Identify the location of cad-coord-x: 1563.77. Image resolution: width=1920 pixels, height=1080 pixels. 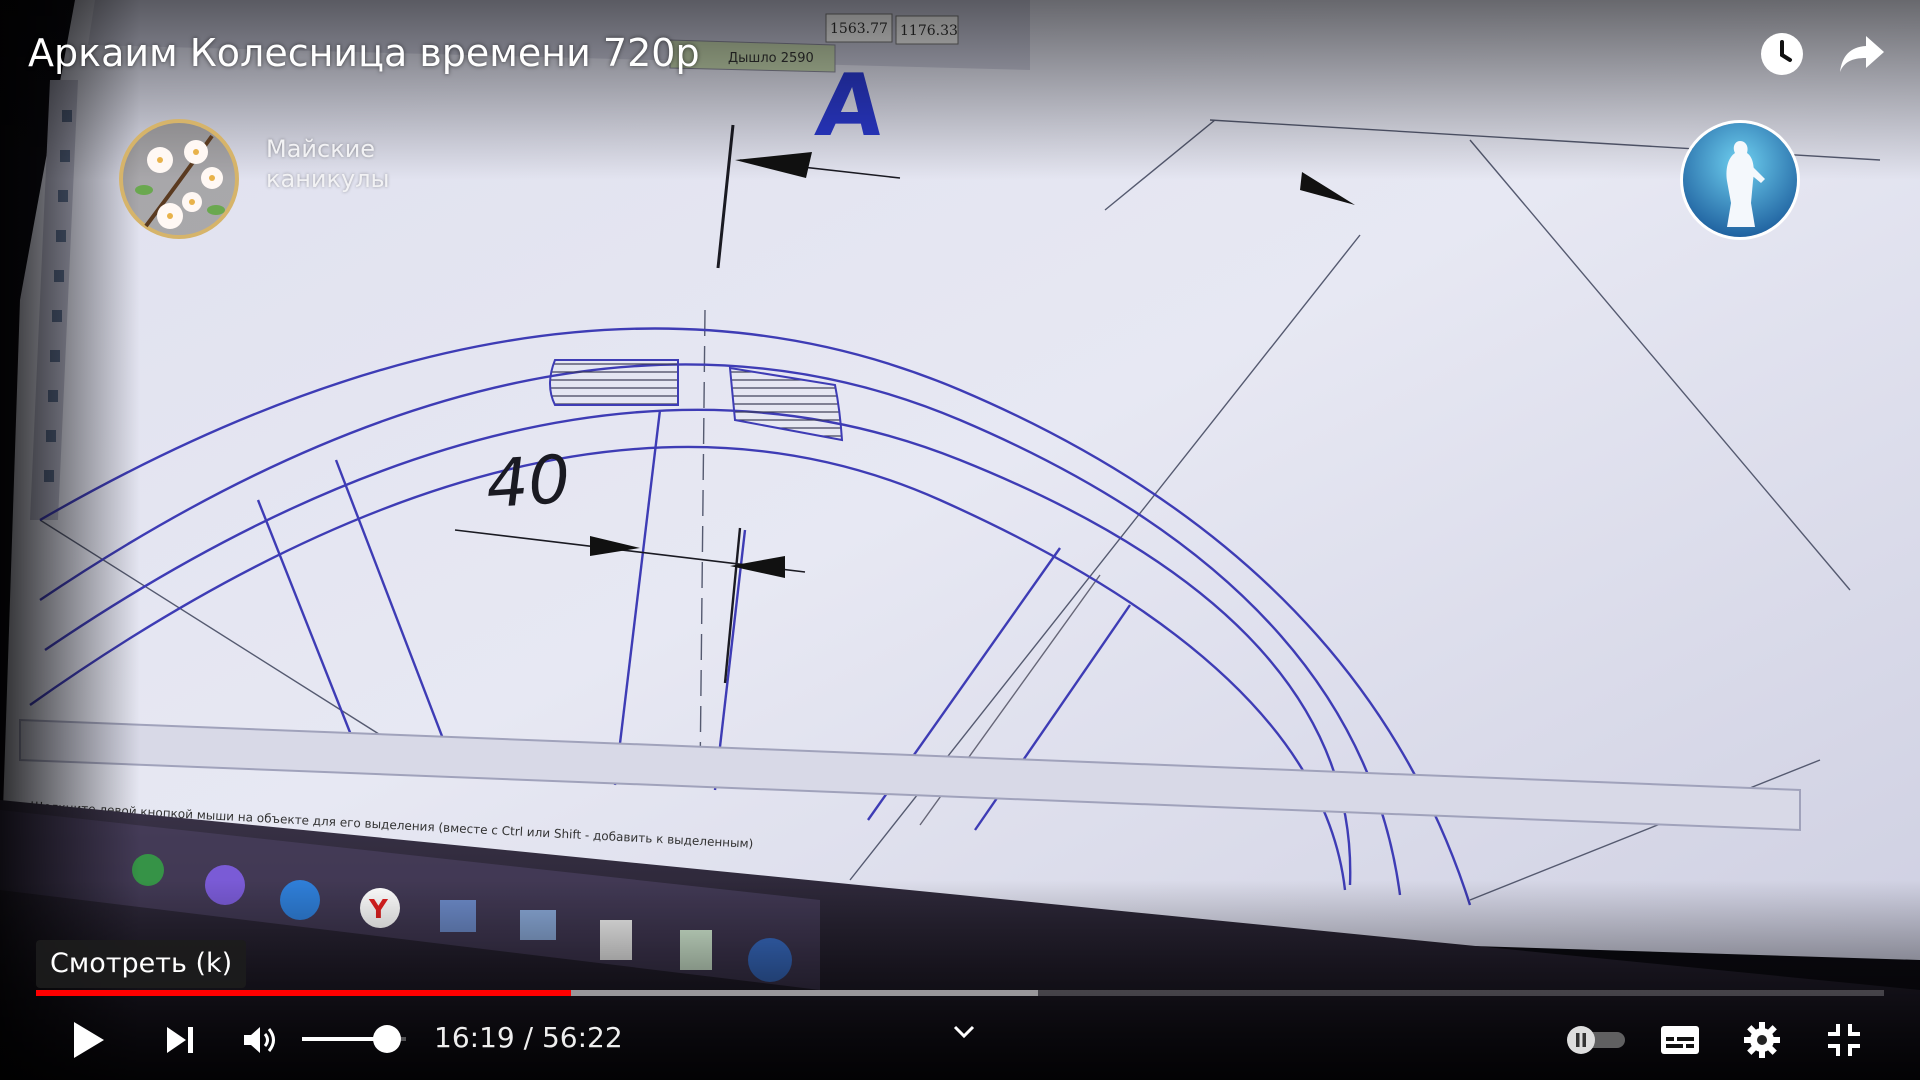
(859, 29).